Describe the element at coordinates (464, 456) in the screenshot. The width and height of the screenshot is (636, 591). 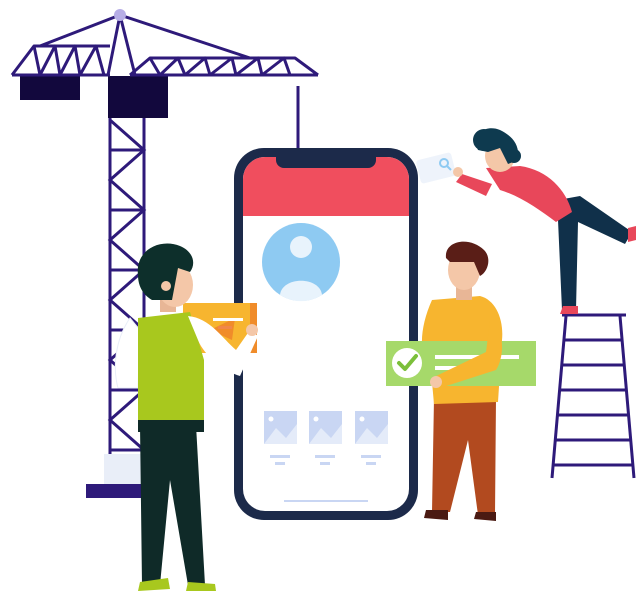
I see `brown-pants` at that location.